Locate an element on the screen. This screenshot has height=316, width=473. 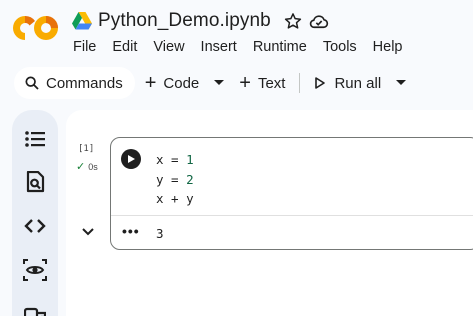
table-of-contents-icon is located at coordinates (35, 139).